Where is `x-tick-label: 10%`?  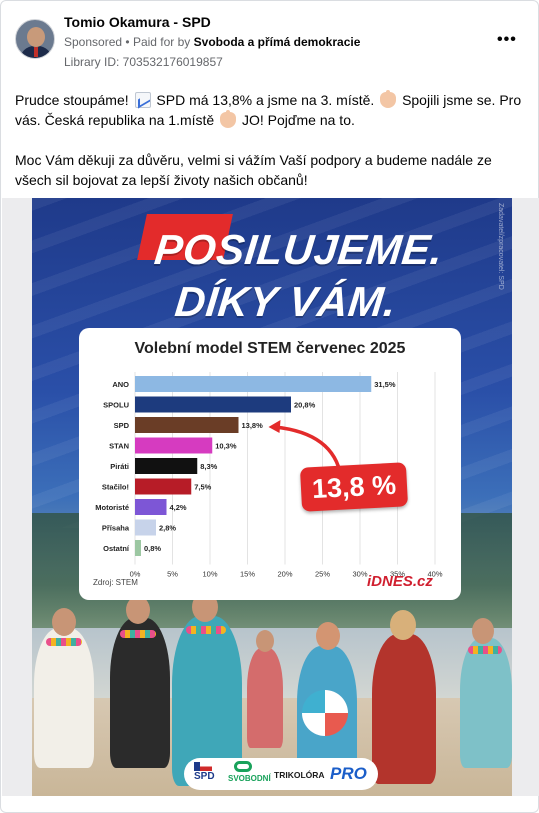
x-tick-label: 10% is located at coordinates (209, 574).